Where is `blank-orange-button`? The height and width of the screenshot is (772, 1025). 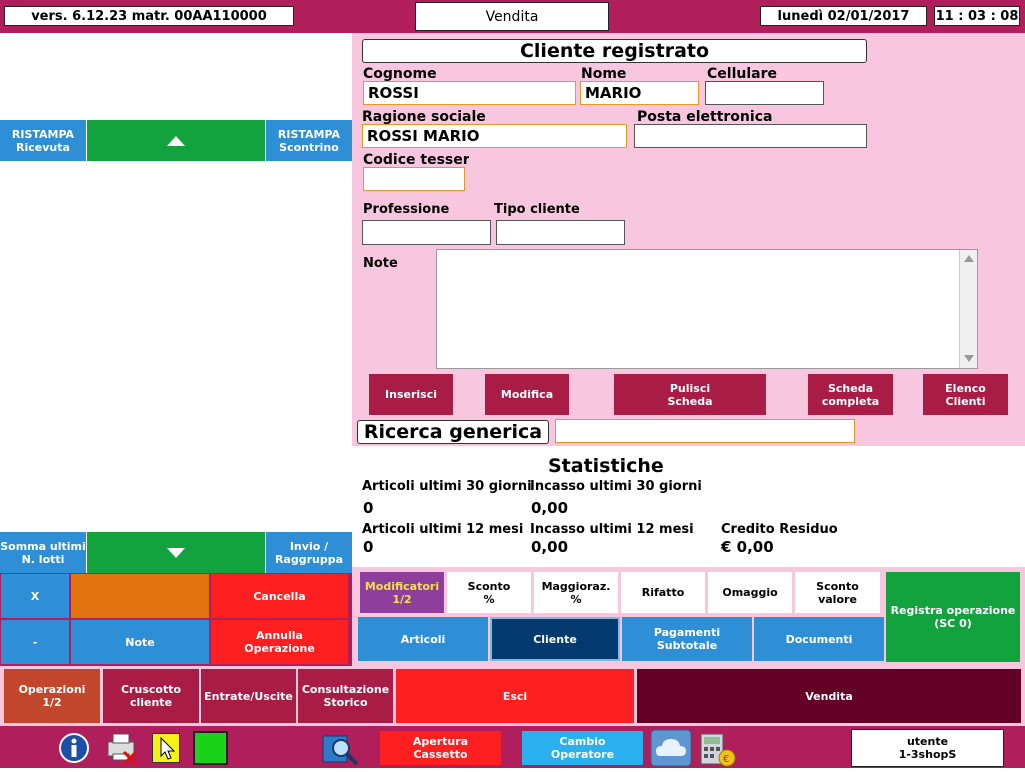 blank-orange-button is located at coordinates (140, 596).